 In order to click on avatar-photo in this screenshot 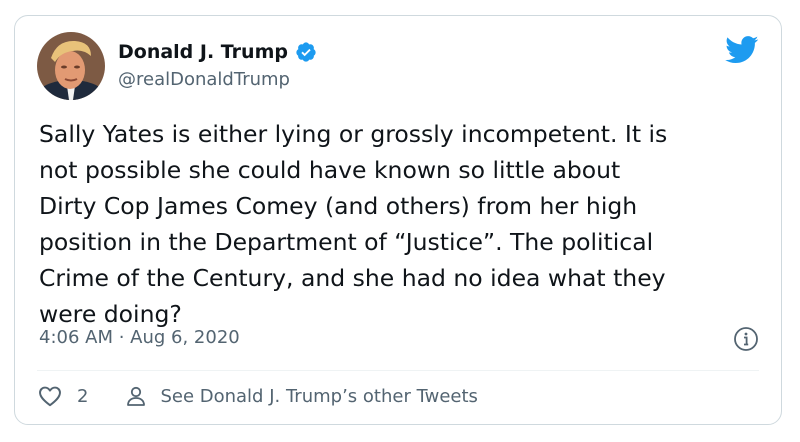, I will do `click(71, 66)`.